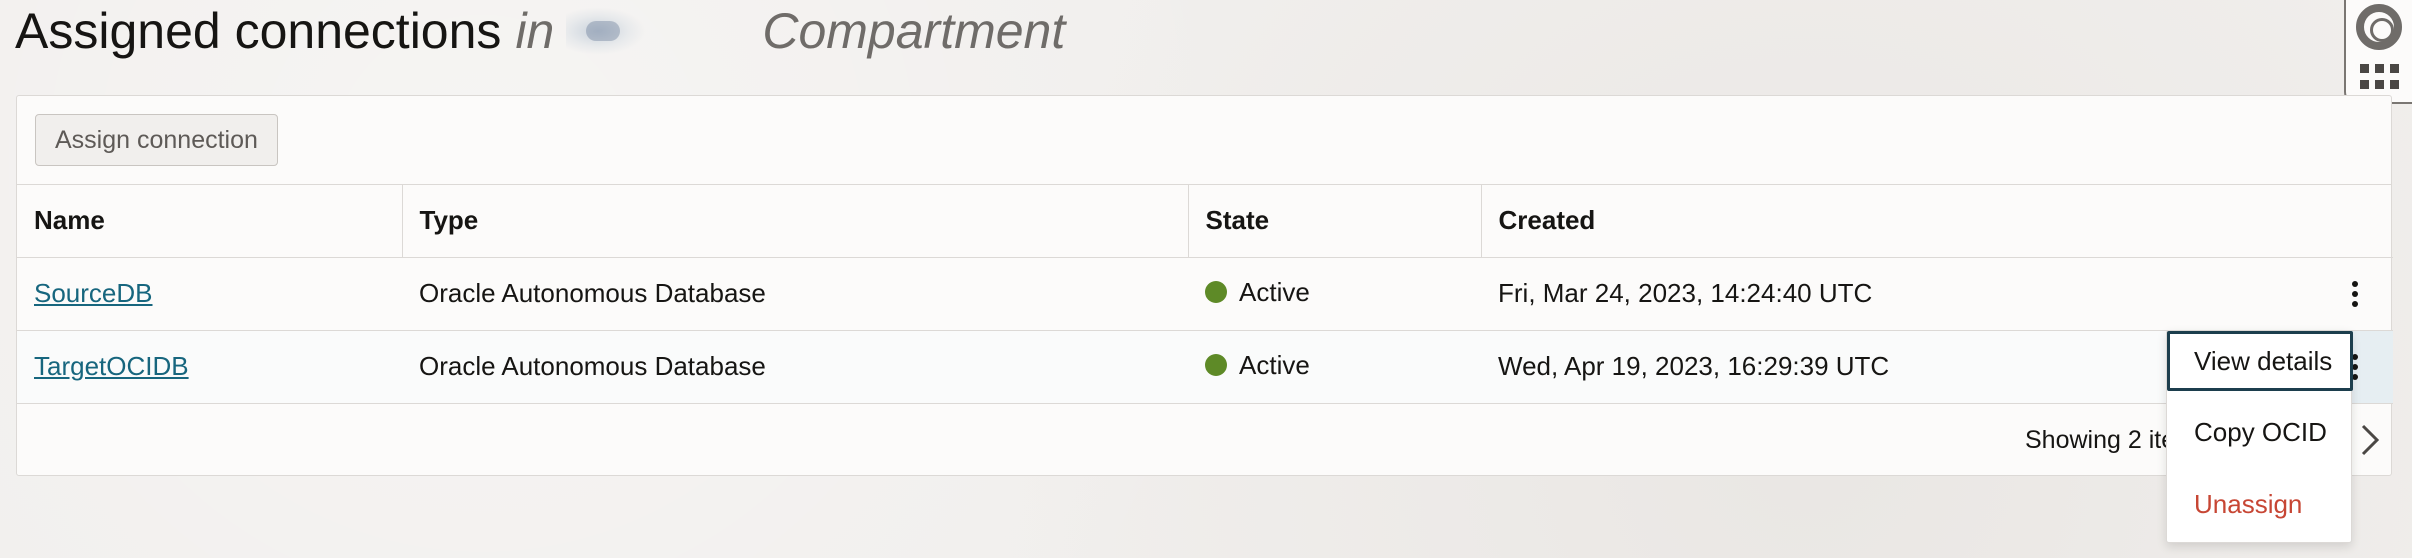 Image resolution: width=2412 pixels, height=558 pixels. Describe the element at coordinates (2370, 440) in the screenshot. I see `chevron-right-icon` at that location.